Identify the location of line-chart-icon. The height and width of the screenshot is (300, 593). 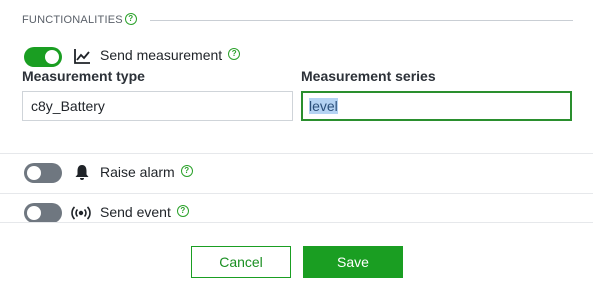
(82, 56).